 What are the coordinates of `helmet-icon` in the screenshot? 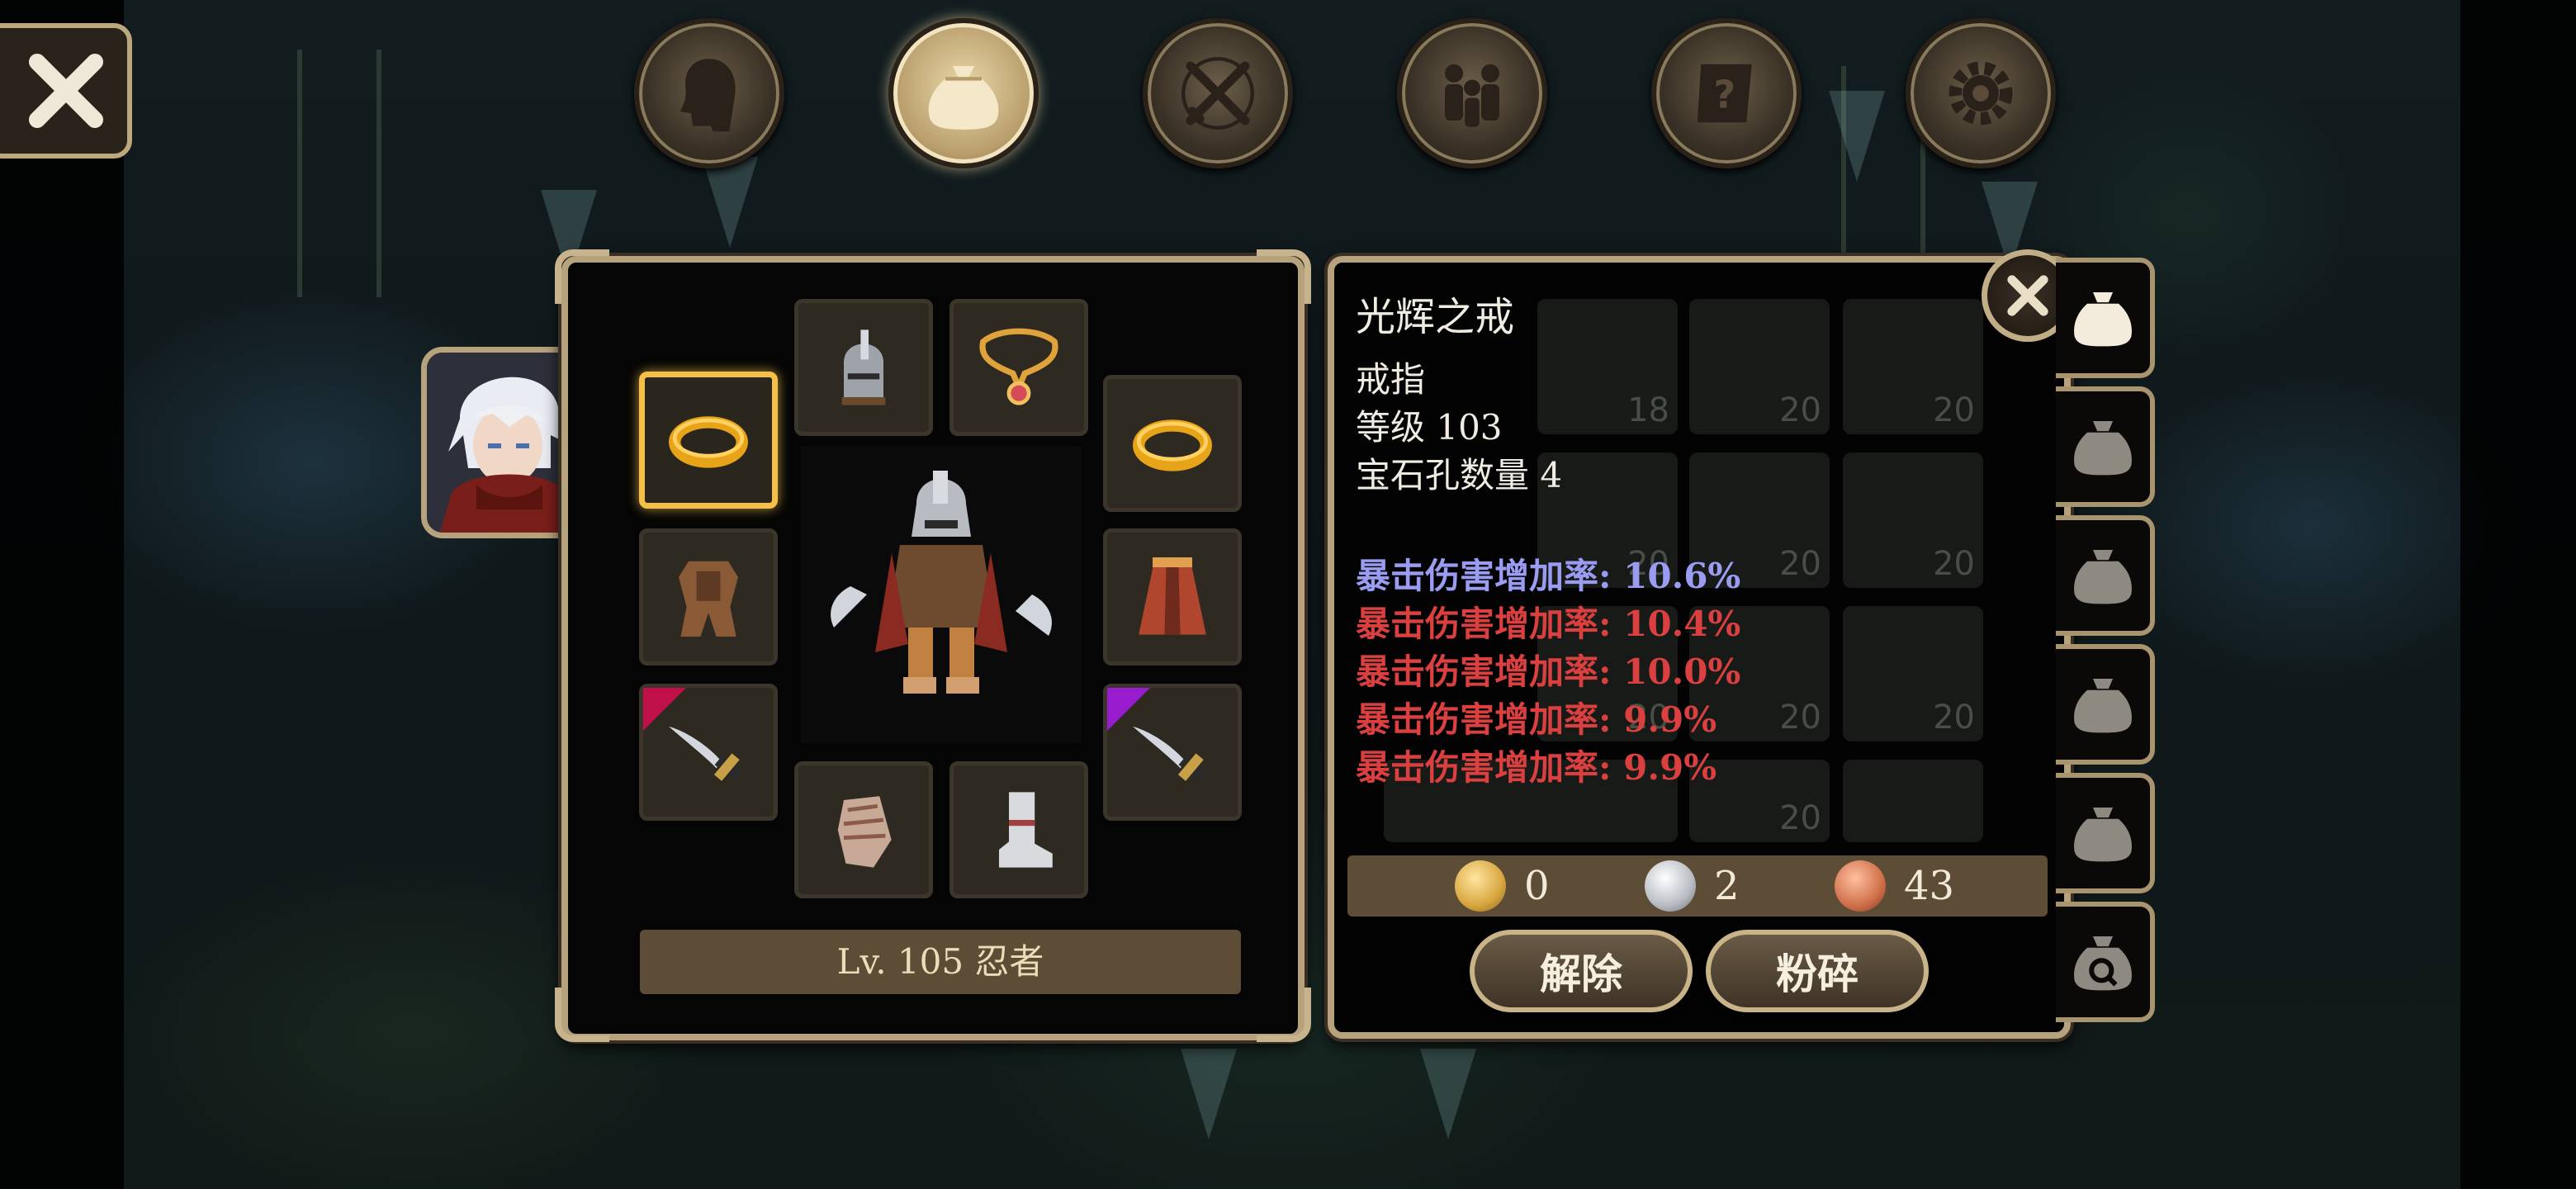 It's located at (863, 367).